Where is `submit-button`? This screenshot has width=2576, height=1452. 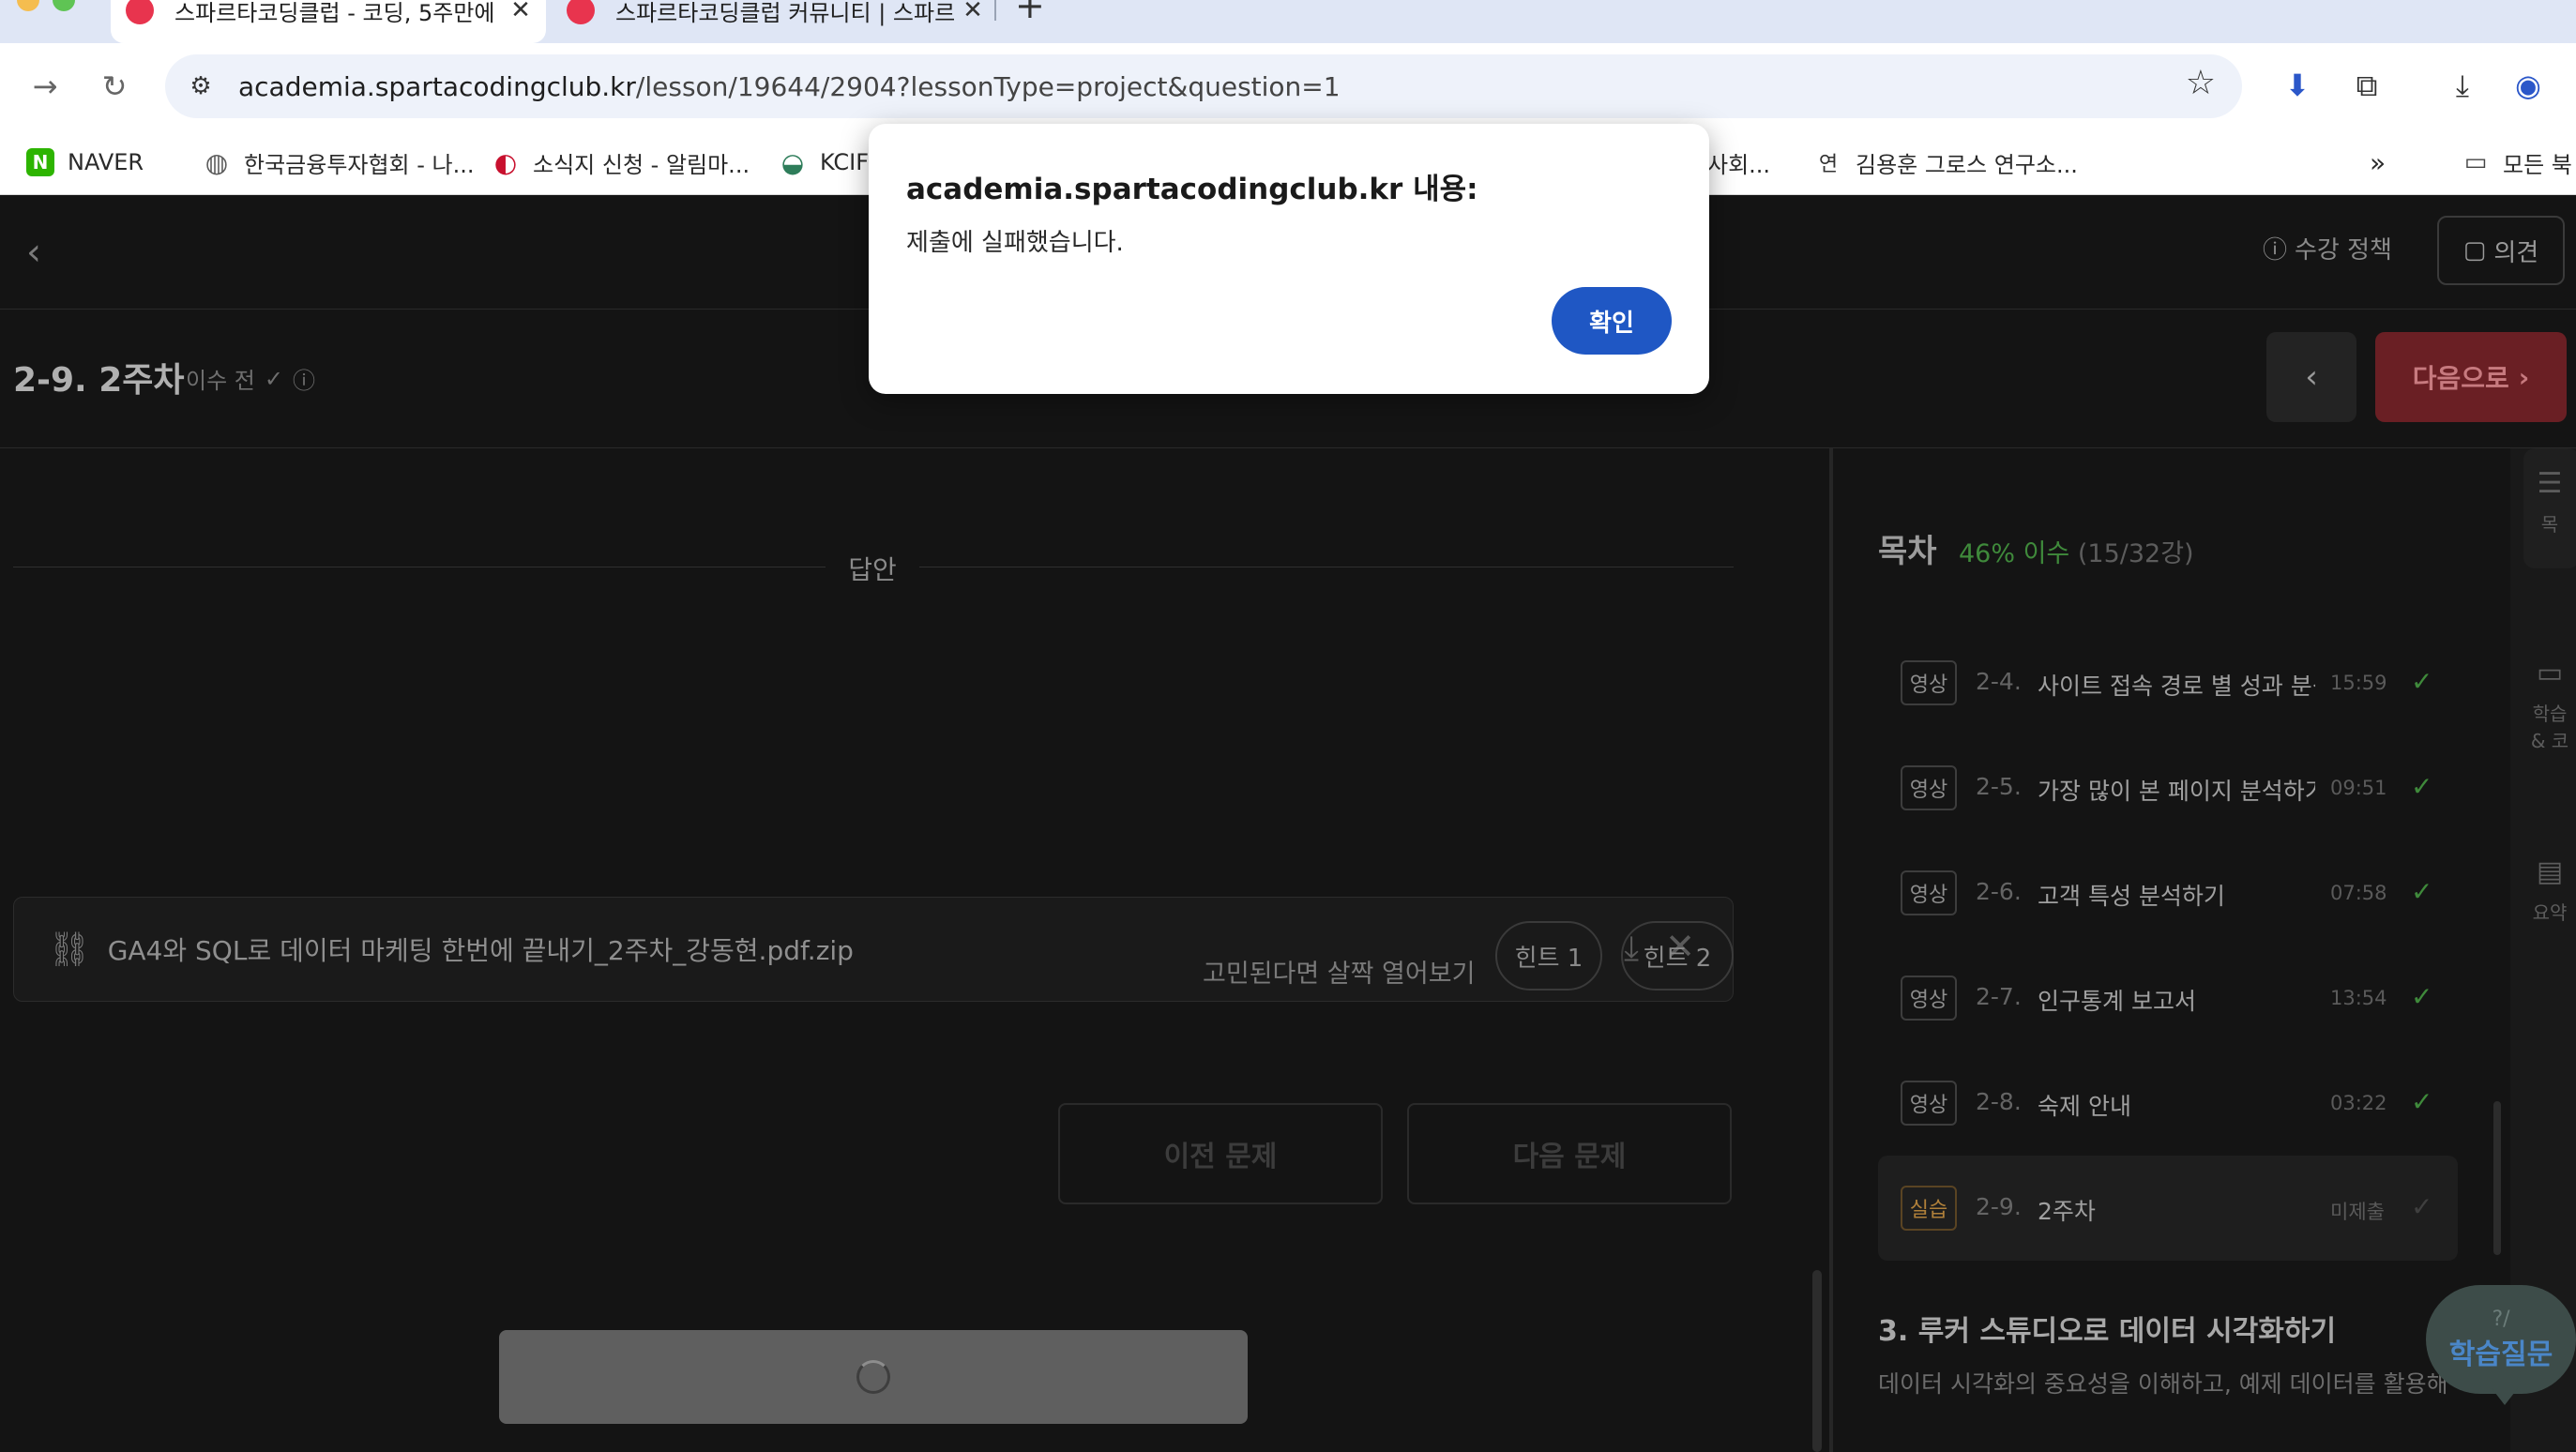 submit-button is located at coordinates (873, 1377).